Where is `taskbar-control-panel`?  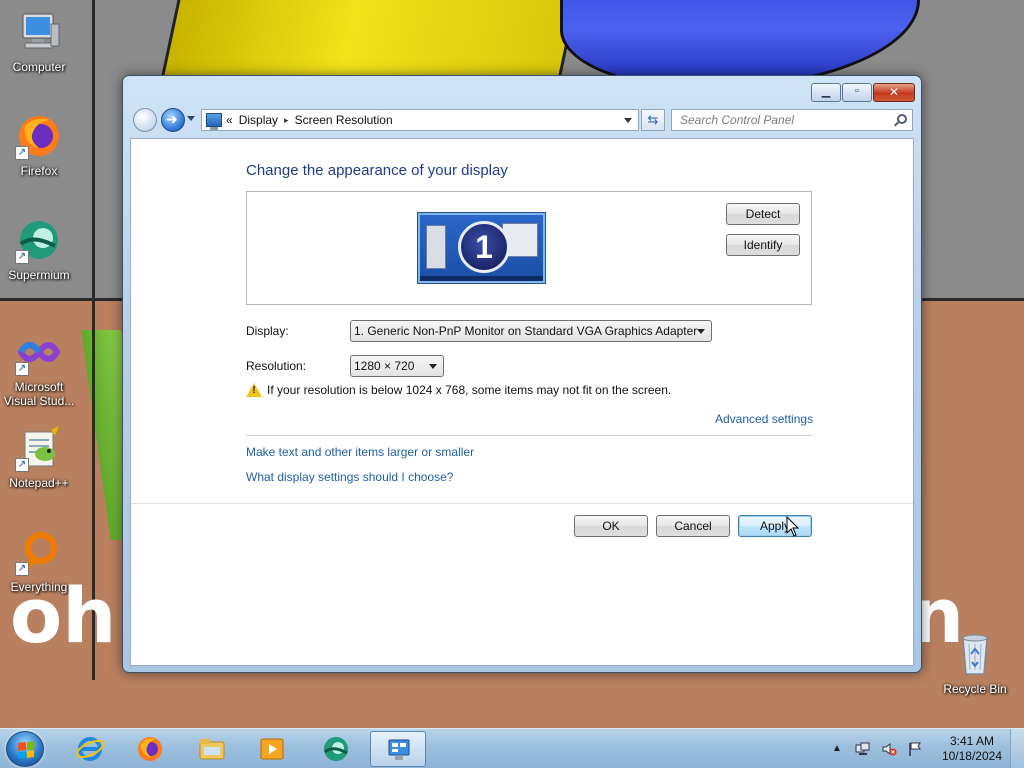 taskbar-control-panel is located at coordinates (398, 749).